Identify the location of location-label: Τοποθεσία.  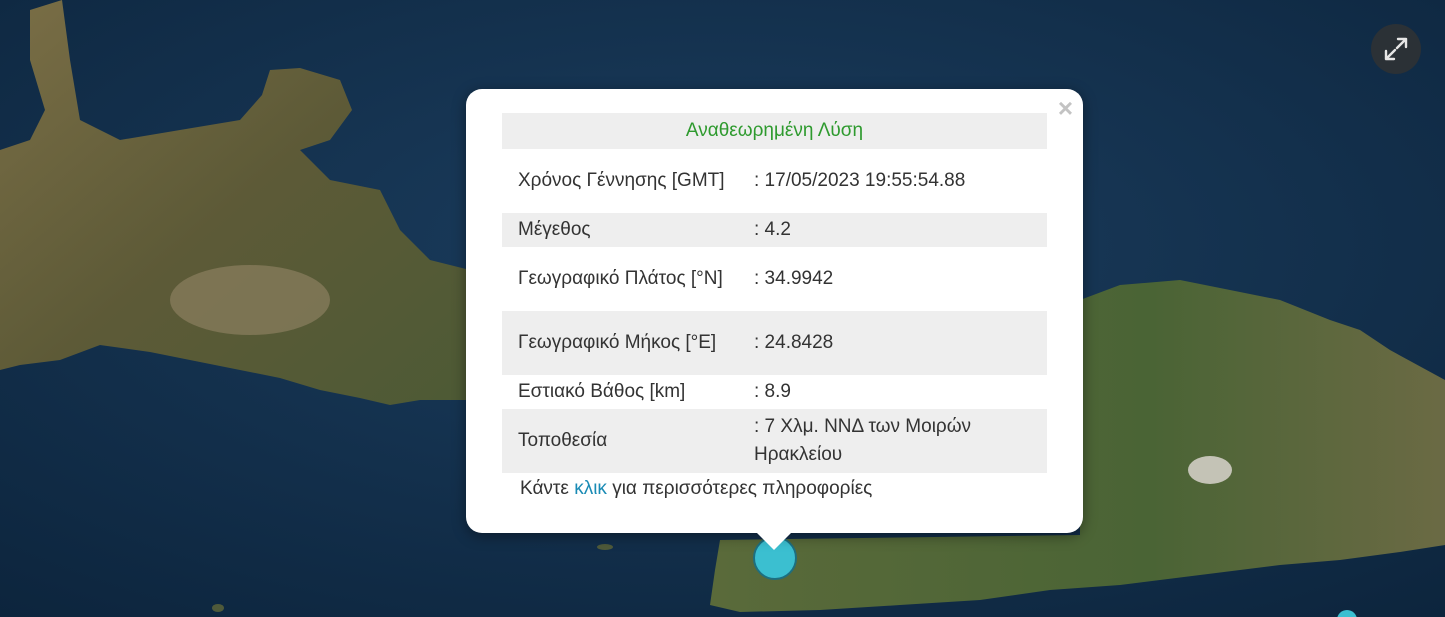
(623, 441).